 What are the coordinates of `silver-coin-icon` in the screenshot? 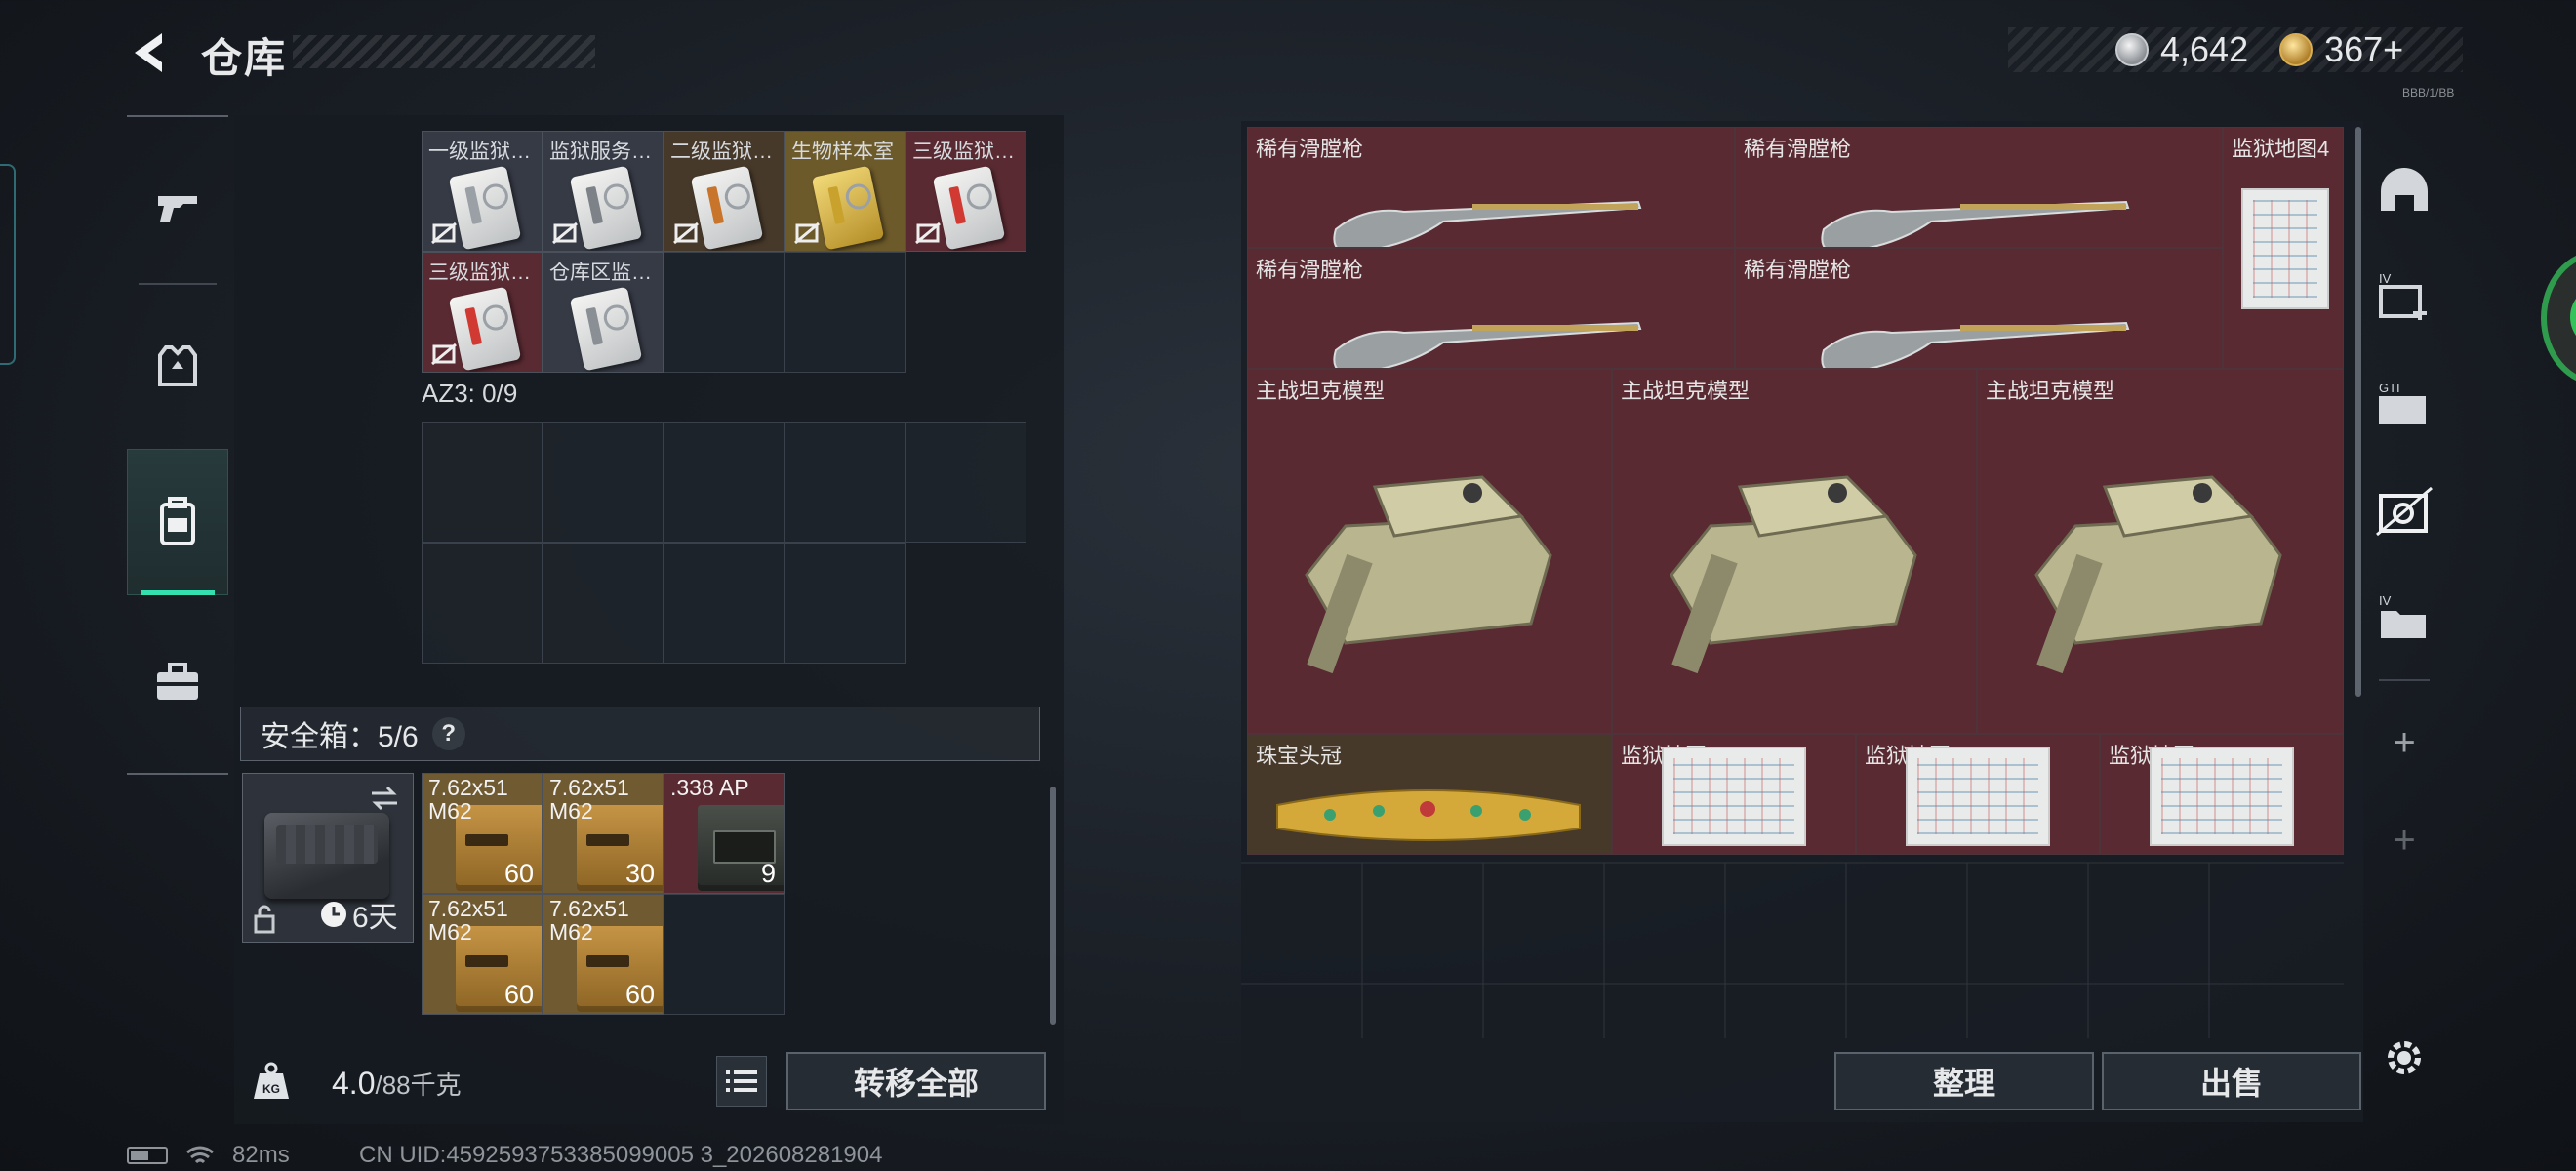 It's located at (2132, 49).